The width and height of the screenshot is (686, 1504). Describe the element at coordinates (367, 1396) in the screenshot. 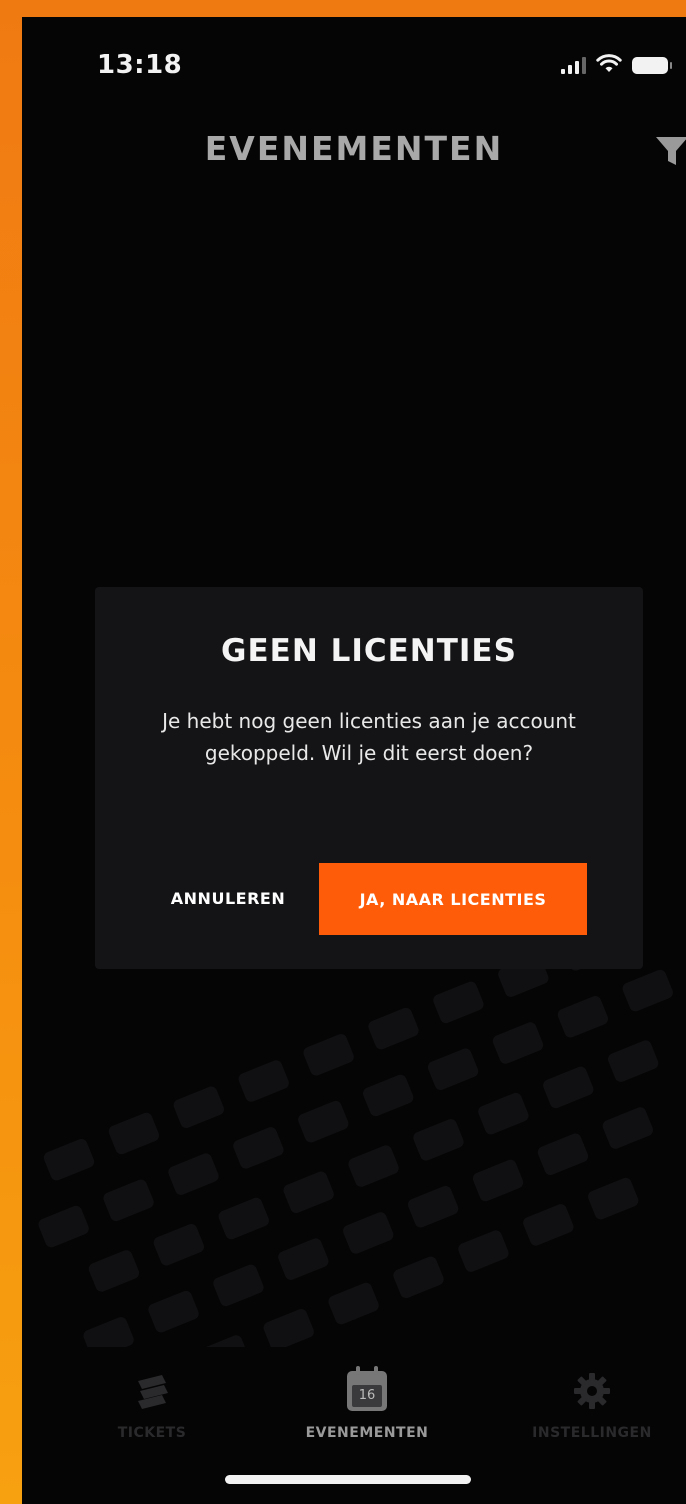

I see `calendar-date: 16` at that location.